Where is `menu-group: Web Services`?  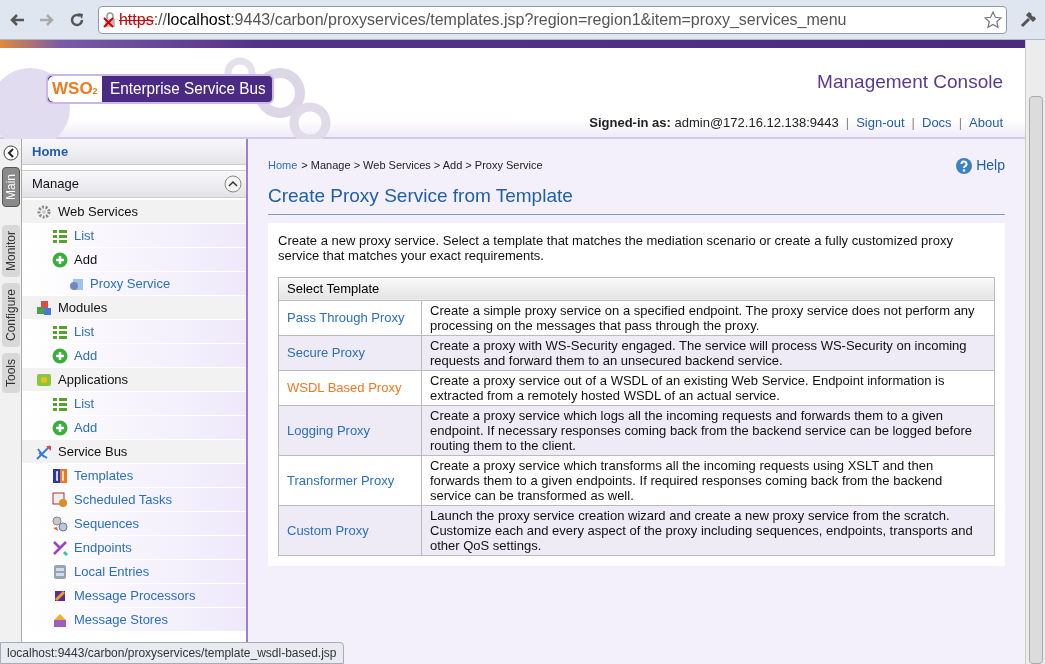 menu-group: Web Services is located at coordinates (134, 212).